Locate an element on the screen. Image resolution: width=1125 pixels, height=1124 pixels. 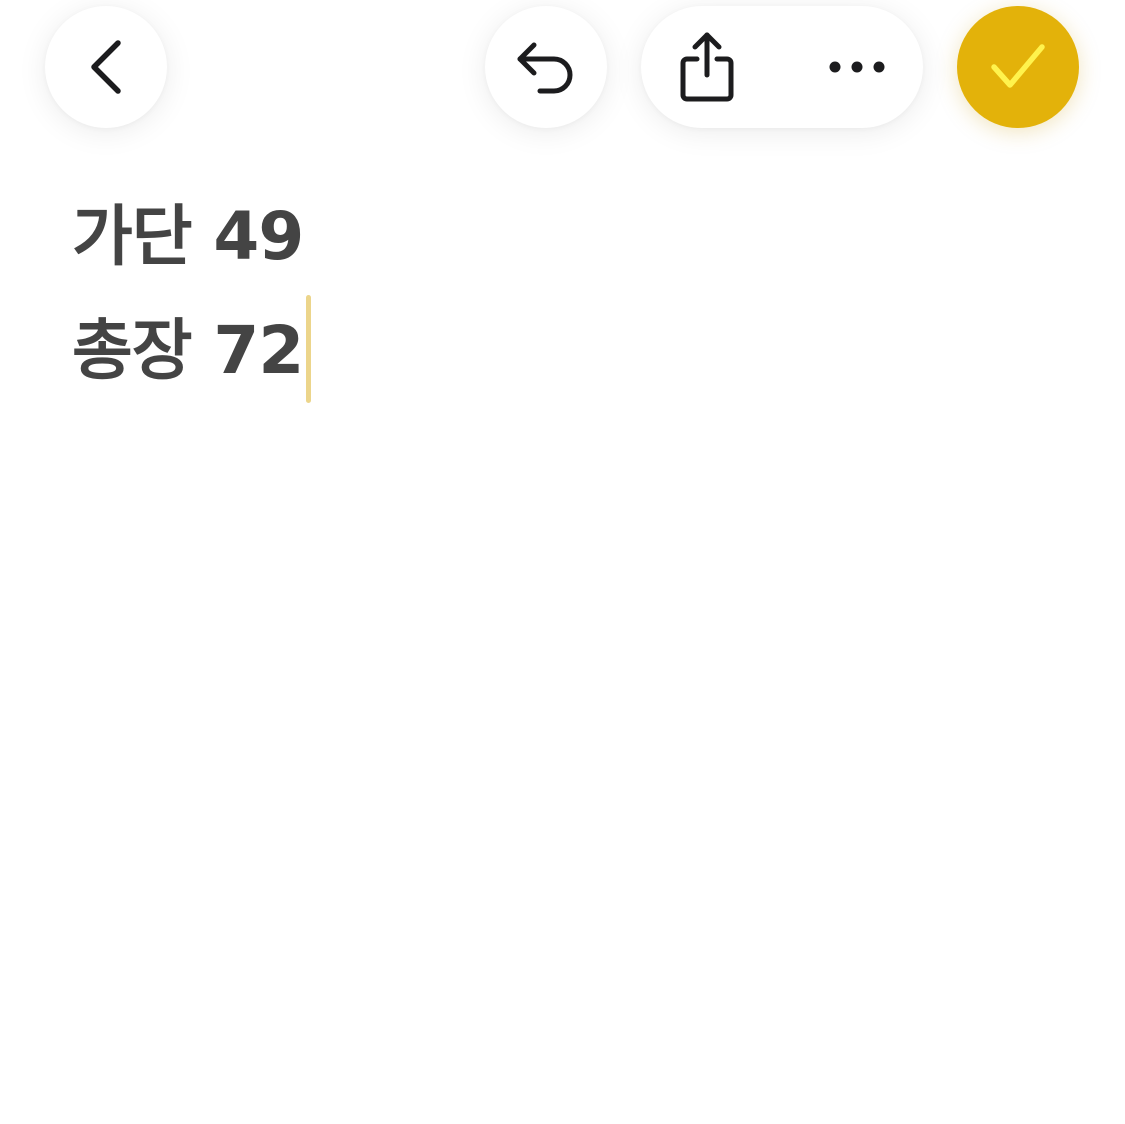
note-line-1: 가단 49 is located at coordinates (572, 237).